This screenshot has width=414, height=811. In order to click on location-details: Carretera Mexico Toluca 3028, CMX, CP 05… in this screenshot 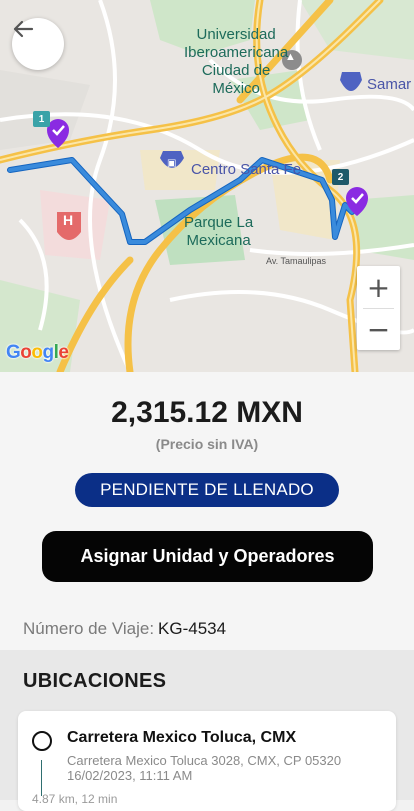, I will do `click(204, 768)`.